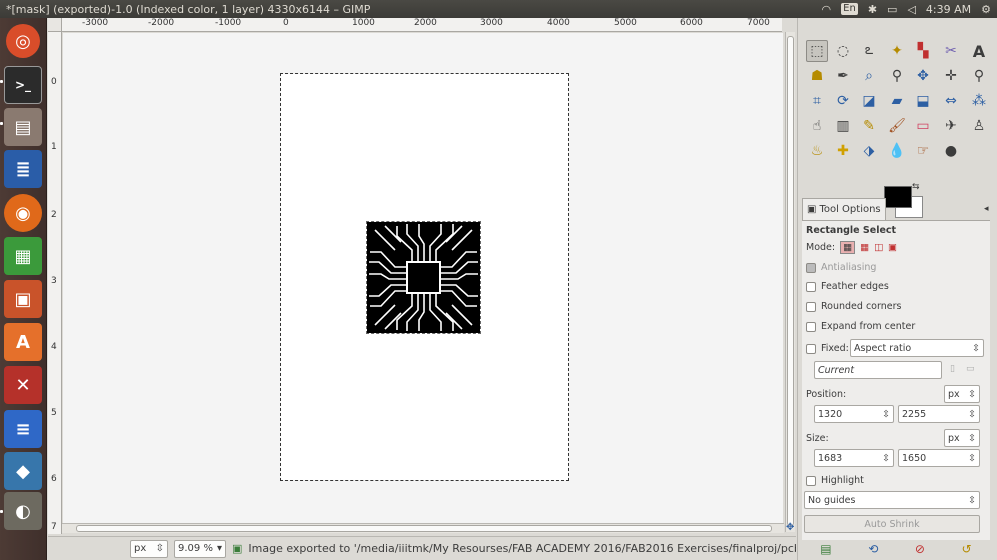 This screenshot has height=560, width=997. I want to click on clone-tool-icon: ♨, so click(817, 151).